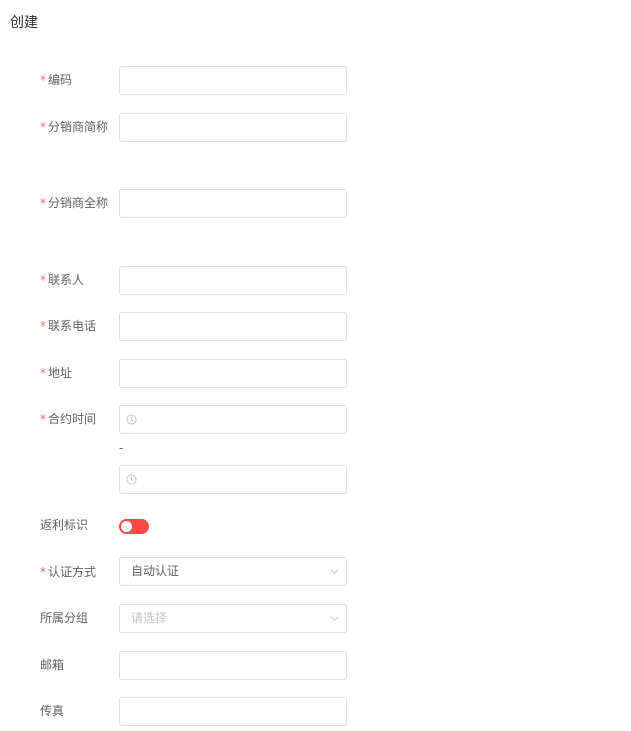  What do you see at coordinates (233, 571) in the screenshot?
I see `auth-method-select: 自动认证` at bounding box center [233, 571].